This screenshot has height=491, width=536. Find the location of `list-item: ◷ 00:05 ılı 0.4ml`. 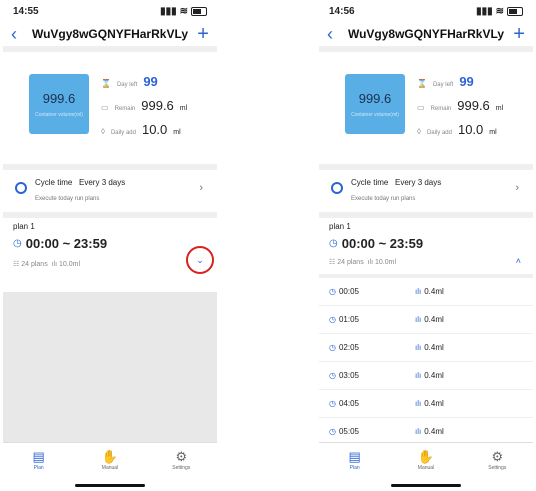

list-item: ◷ 00:05 ılı 0.4ml is located at coordinates (426, 292).